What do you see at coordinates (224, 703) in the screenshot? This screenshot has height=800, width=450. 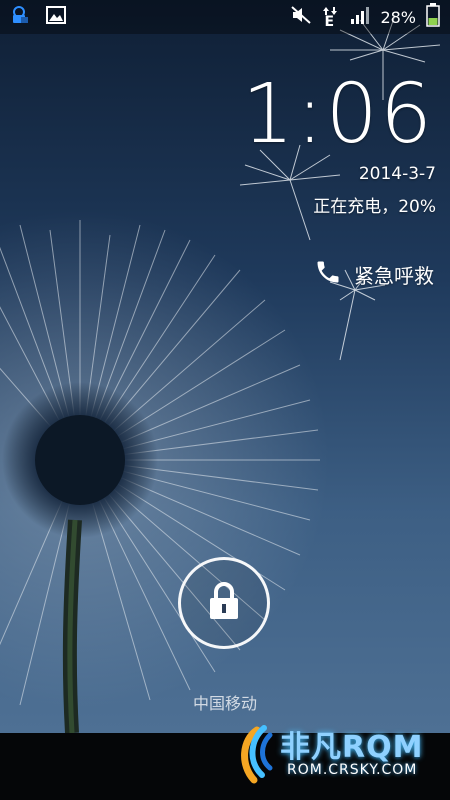 I see `carrier-label: 中国移动` at bounding box center [224, 703].